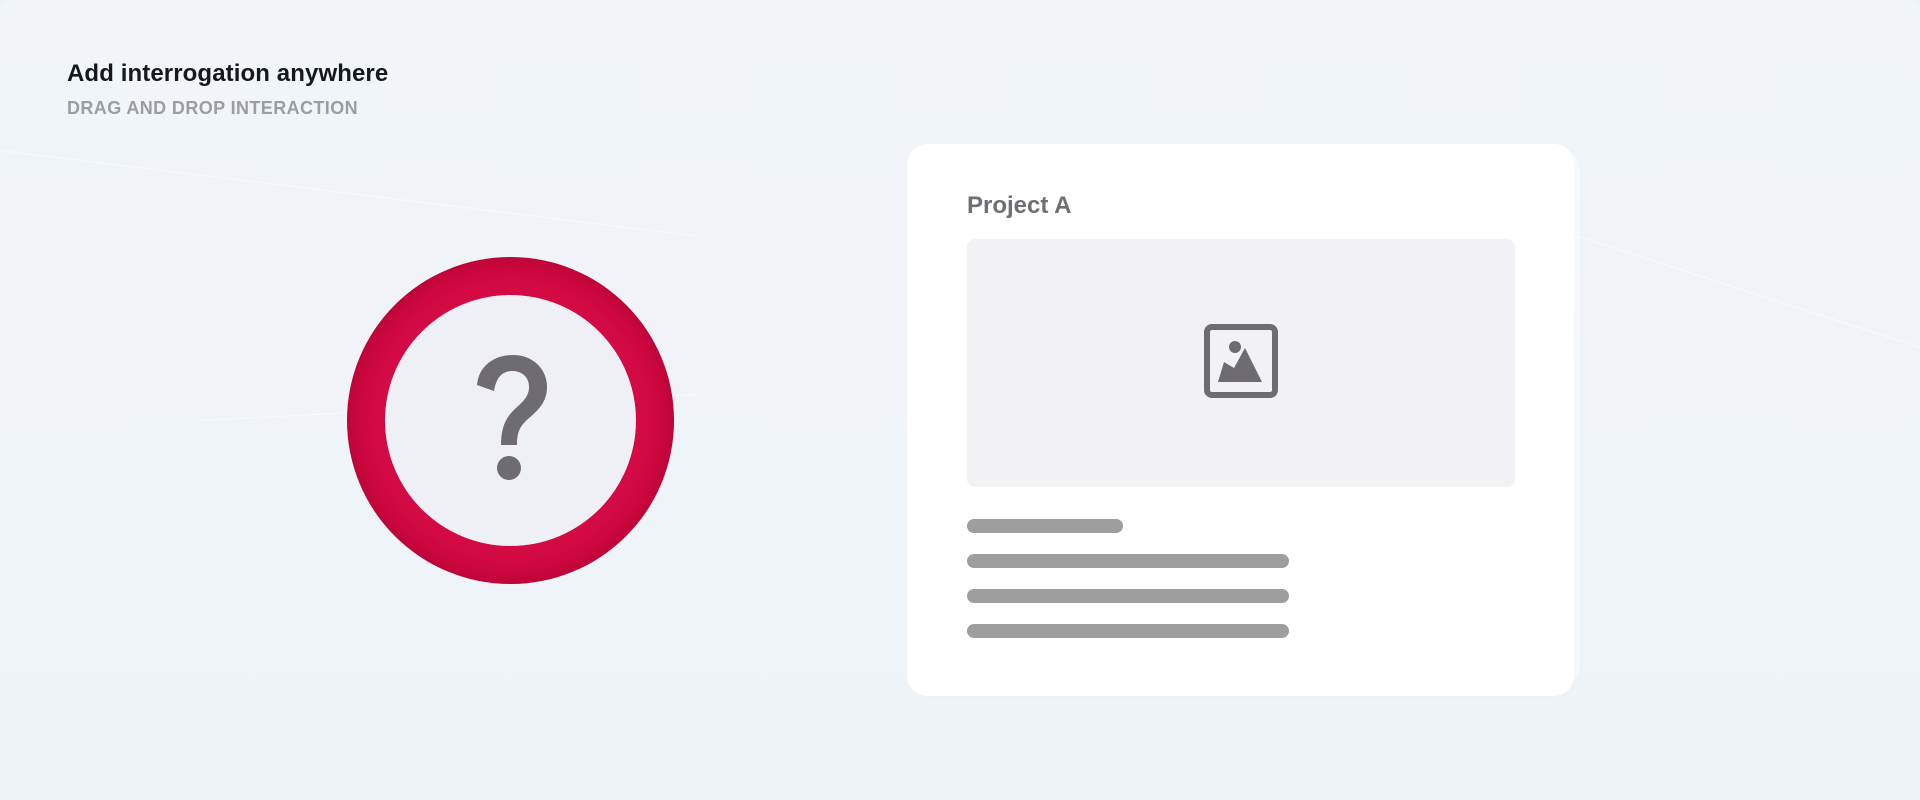 The image size is (1920, 800). I want to click on question-mark-icon, so click(511, 420).